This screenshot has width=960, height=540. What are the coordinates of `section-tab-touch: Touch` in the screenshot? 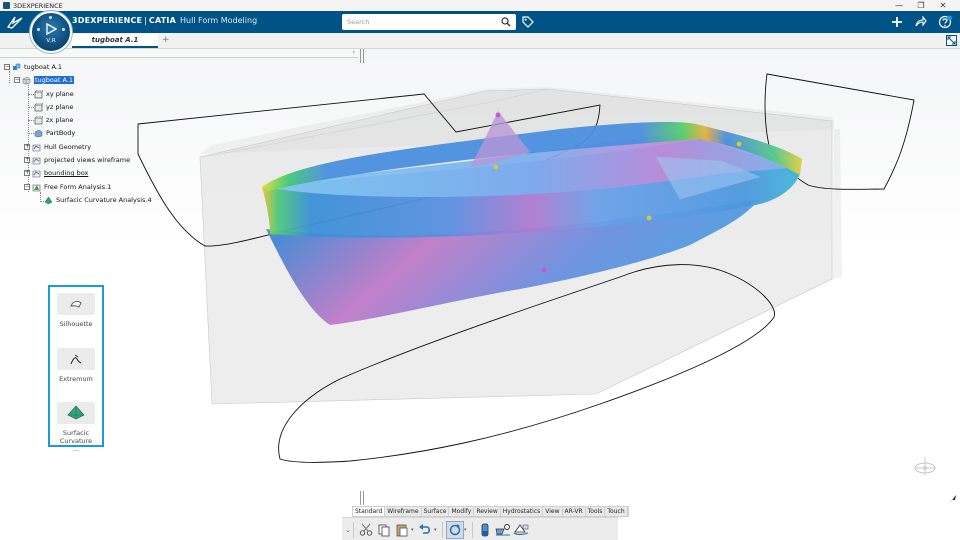 It's located at (616, 511).